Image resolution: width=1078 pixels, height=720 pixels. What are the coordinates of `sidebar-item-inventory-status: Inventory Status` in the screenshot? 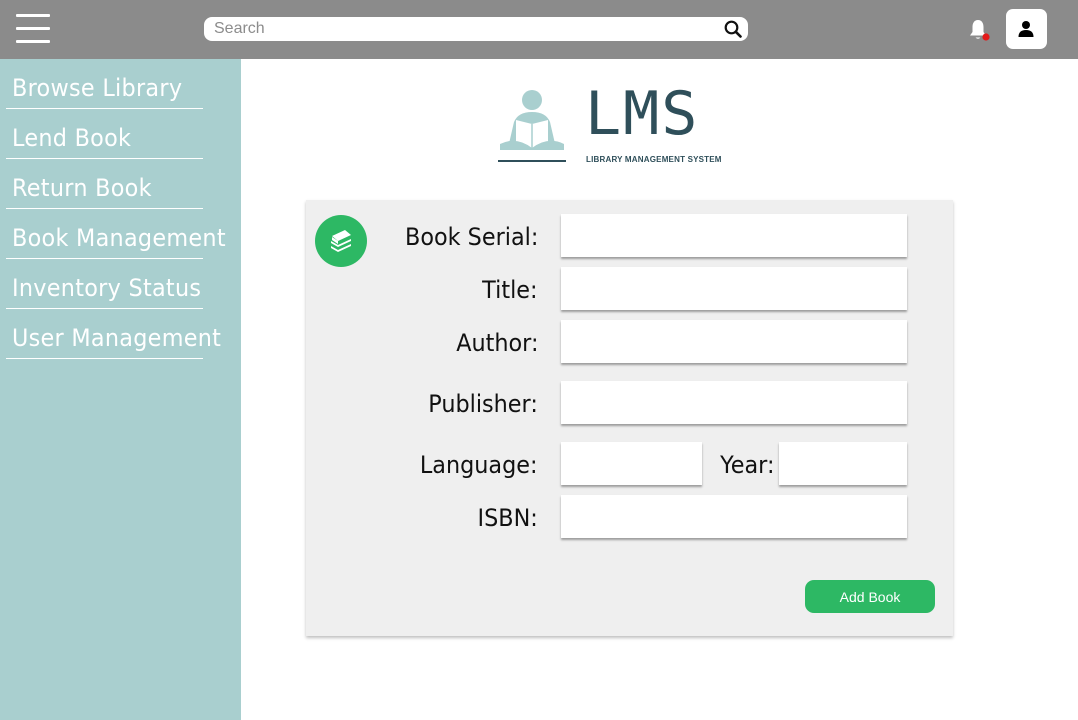 It's located at (104, 284).